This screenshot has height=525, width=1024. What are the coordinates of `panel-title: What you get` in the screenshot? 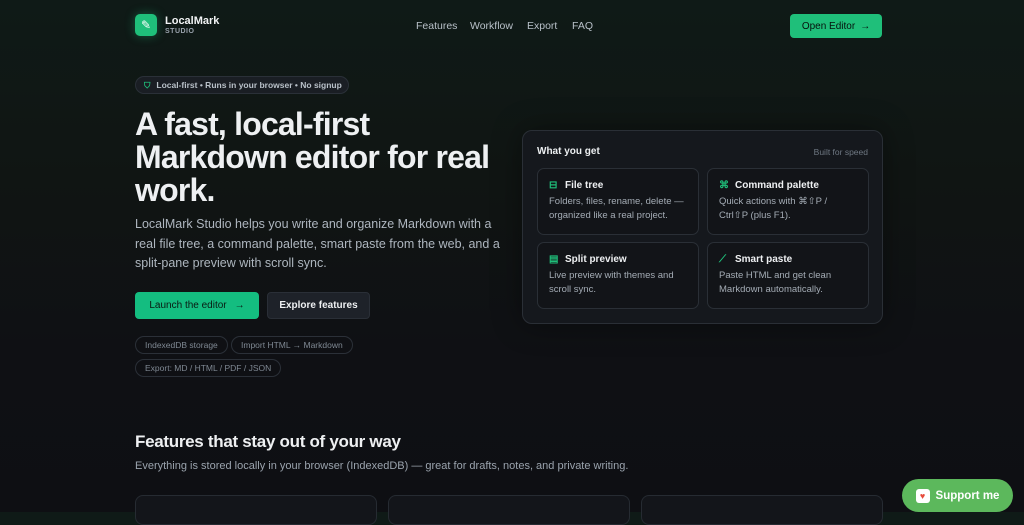 It's located at (568, 151).